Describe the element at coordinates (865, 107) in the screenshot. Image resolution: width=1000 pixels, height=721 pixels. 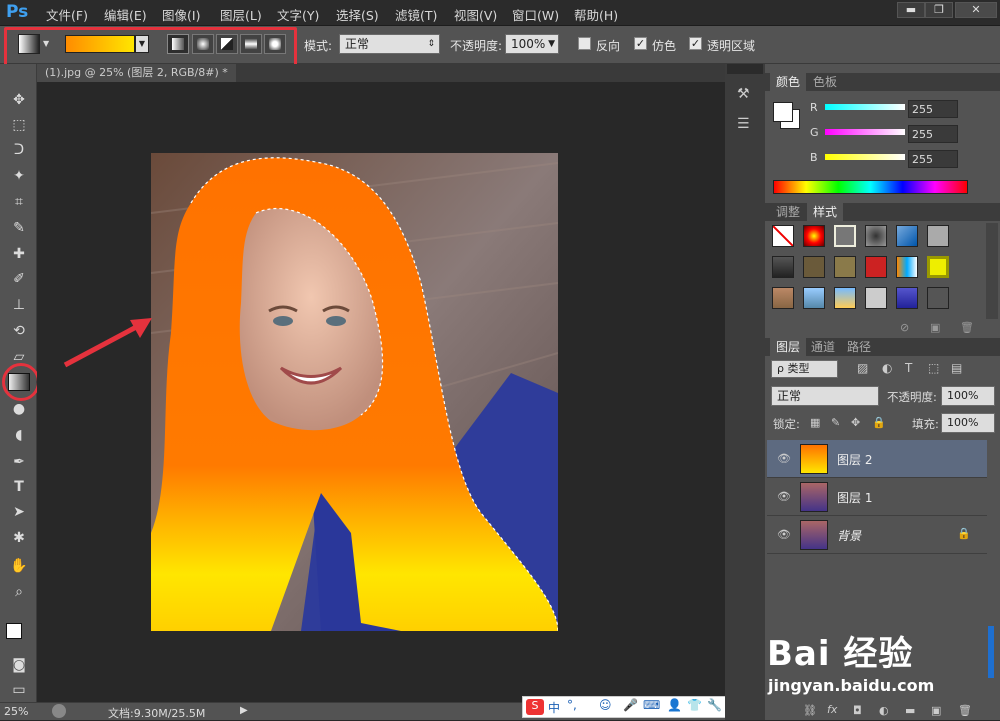
I see `r-slider` at that location.